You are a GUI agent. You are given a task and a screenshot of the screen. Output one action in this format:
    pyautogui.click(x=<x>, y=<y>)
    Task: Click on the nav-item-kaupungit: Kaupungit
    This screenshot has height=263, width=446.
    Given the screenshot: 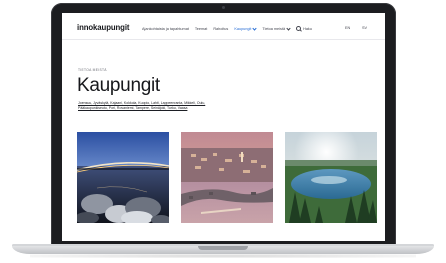 What is the action you would take?
    pyautogui.click(x=246, y=28)
    